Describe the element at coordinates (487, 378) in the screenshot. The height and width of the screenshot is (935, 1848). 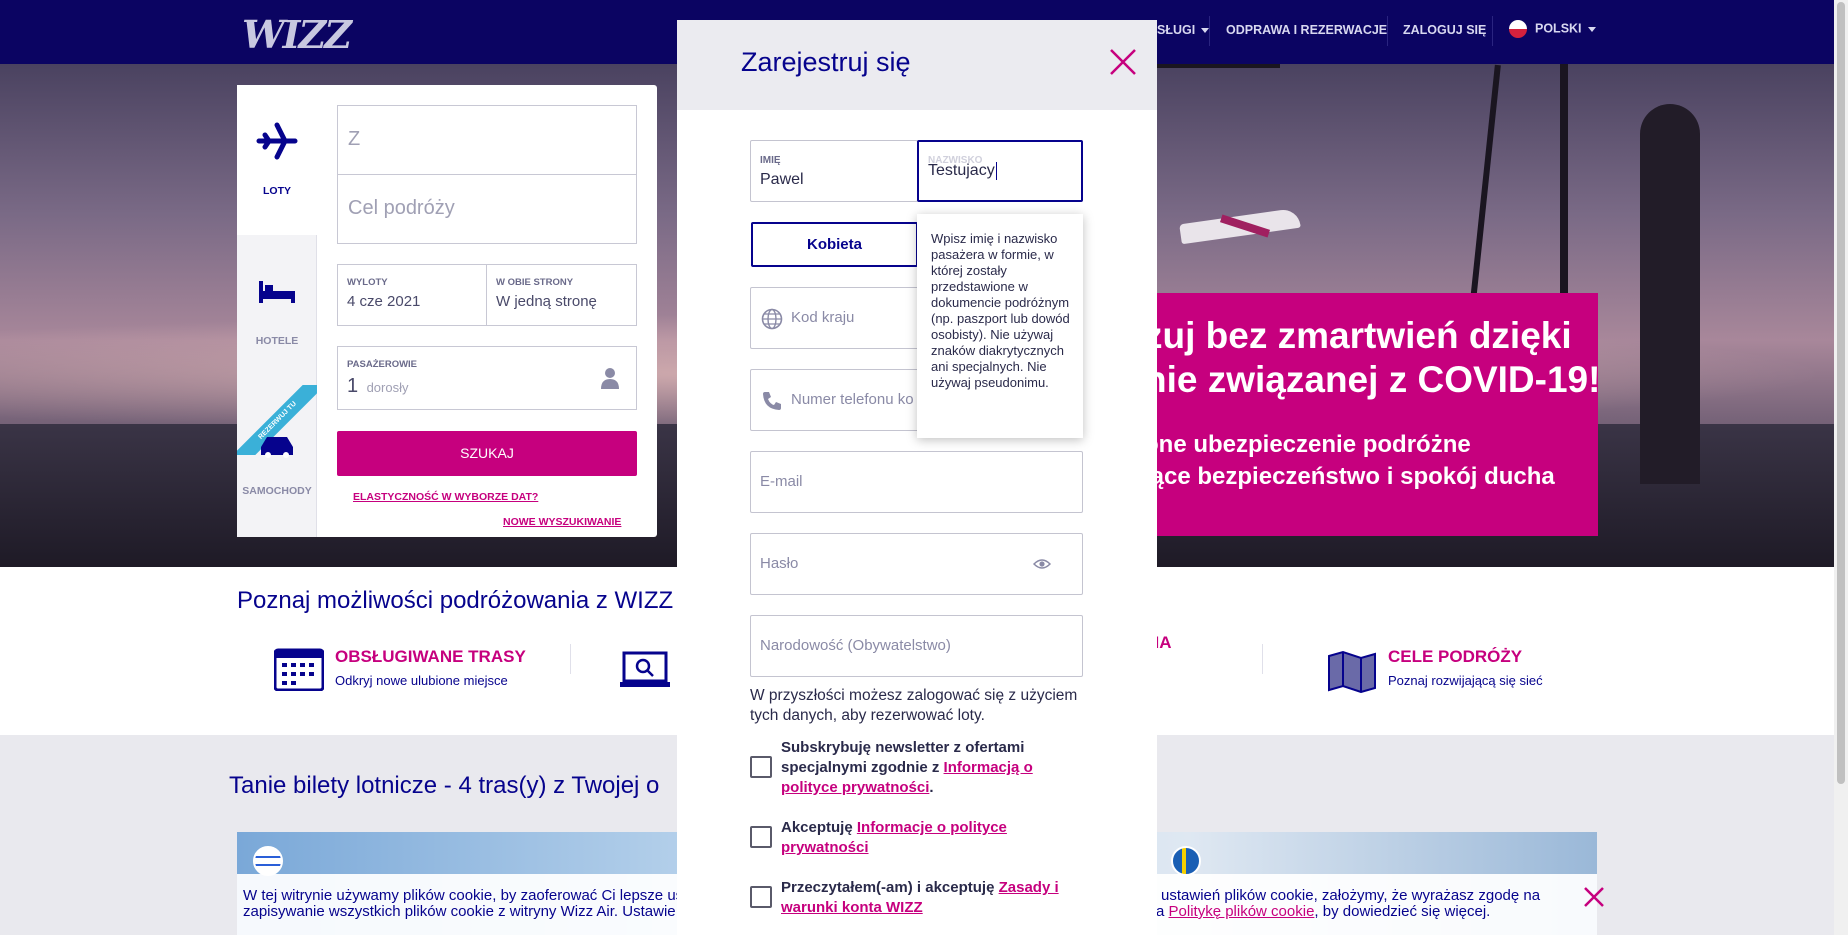
I see `passengers-field: PASAŻEROWIE 1 dorosły` at that location.